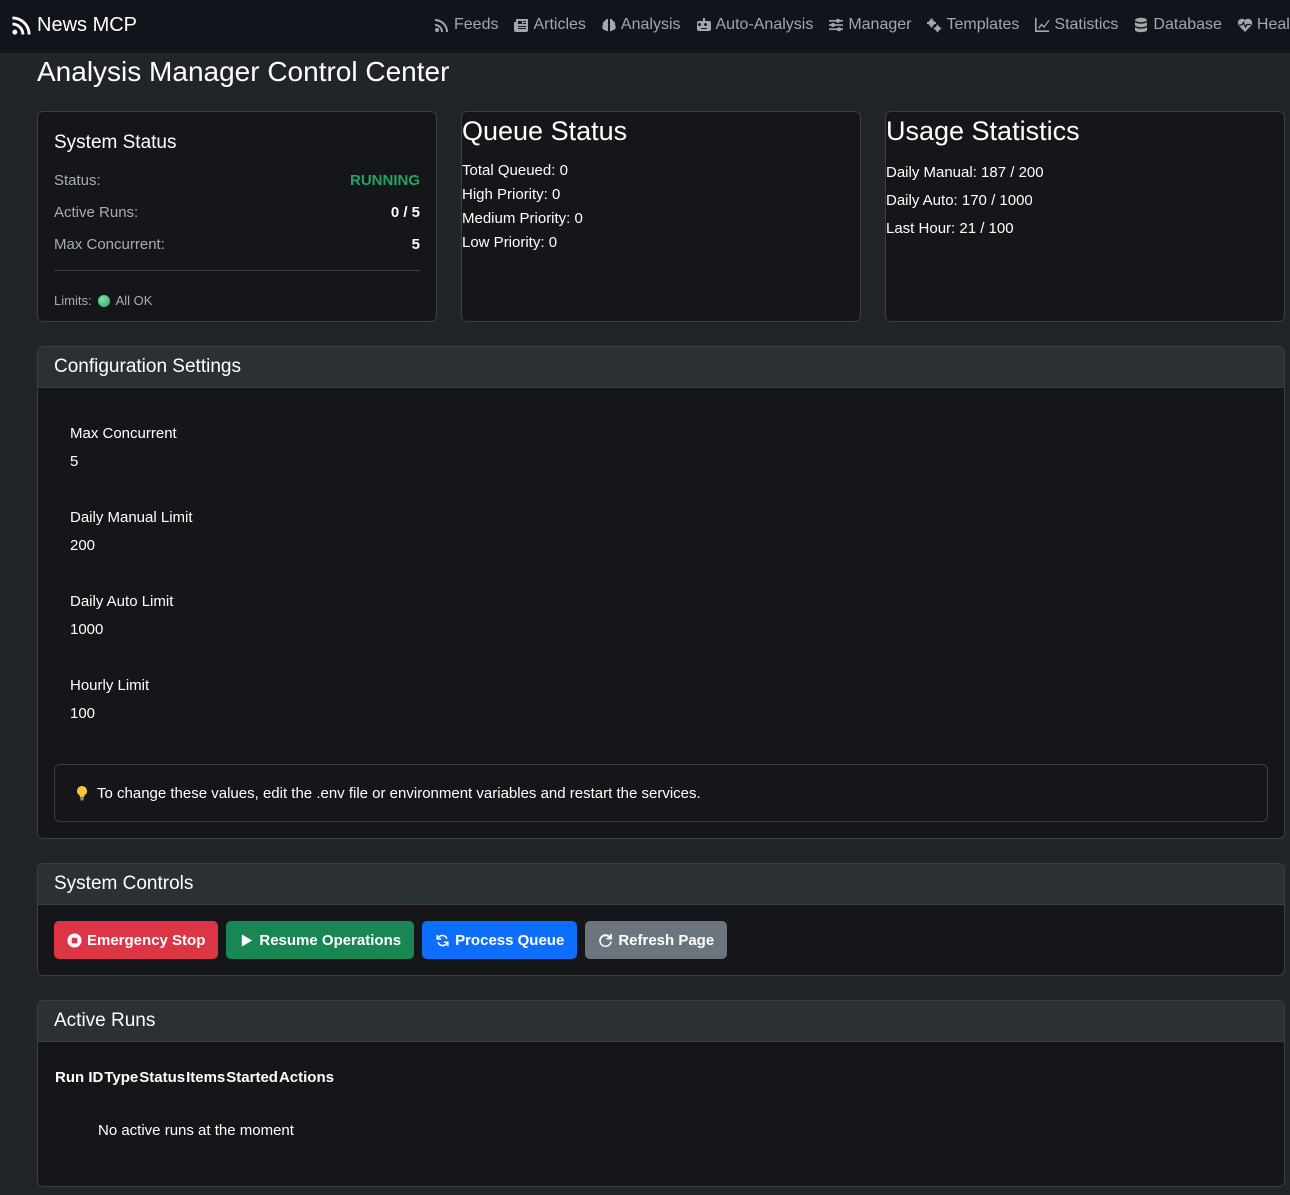 The height and width of the screenshot is (1195, 1290). Describe the element at coordinates (87, 629) in the screenshot. I see `config-value: 1000` at that location.